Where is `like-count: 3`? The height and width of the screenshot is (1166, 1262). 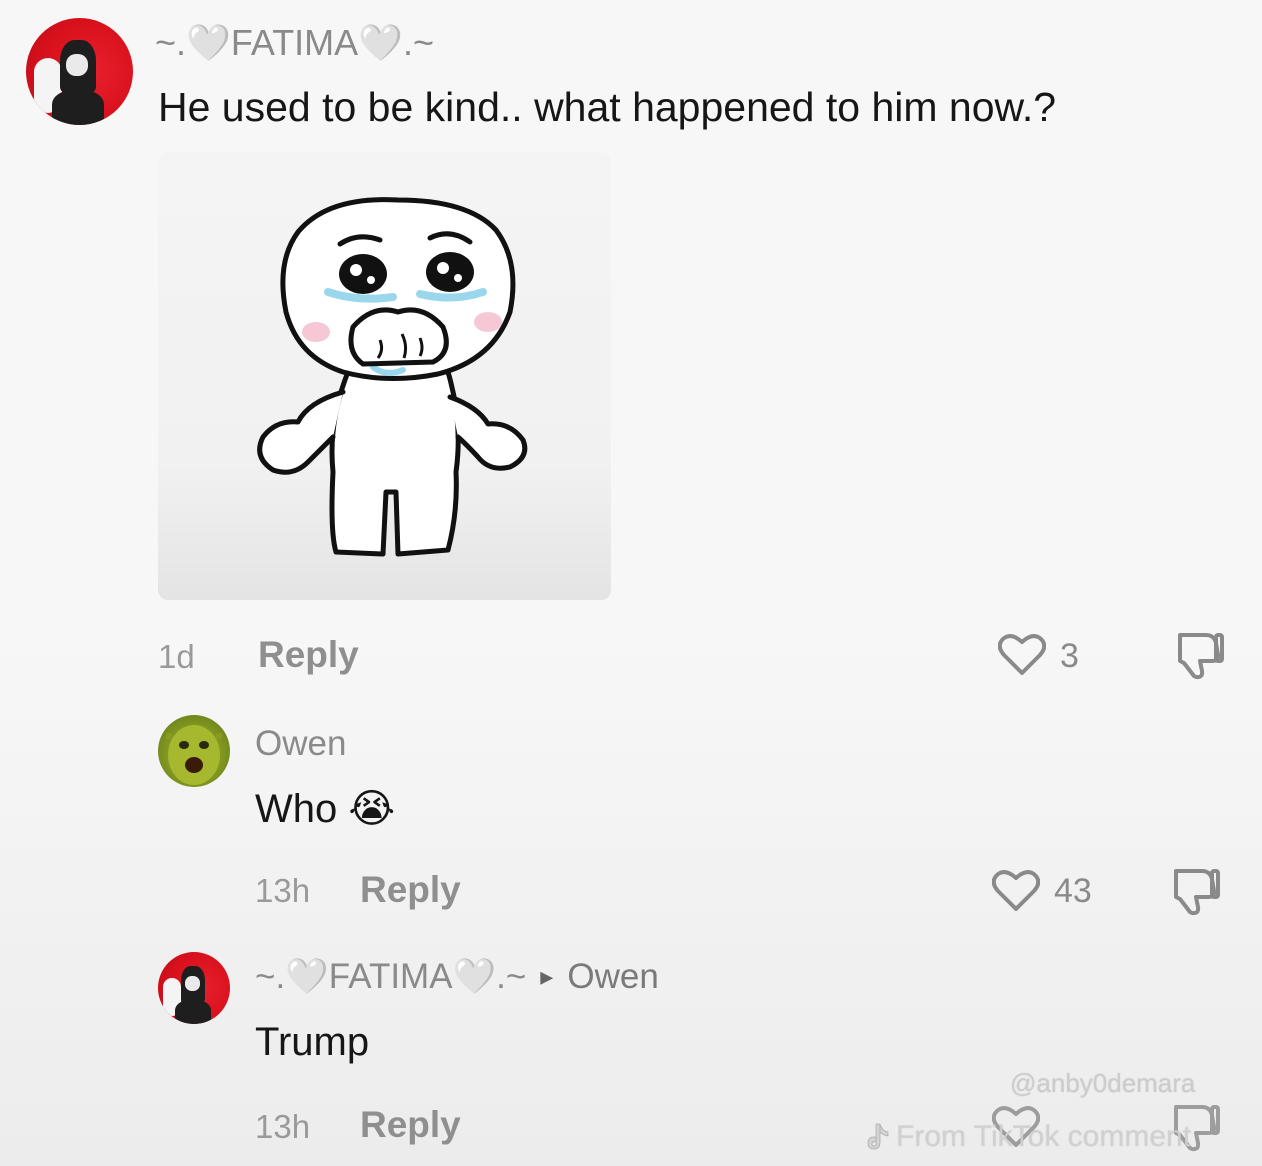 like-count: 3 is located at coordinates (1069, 656).